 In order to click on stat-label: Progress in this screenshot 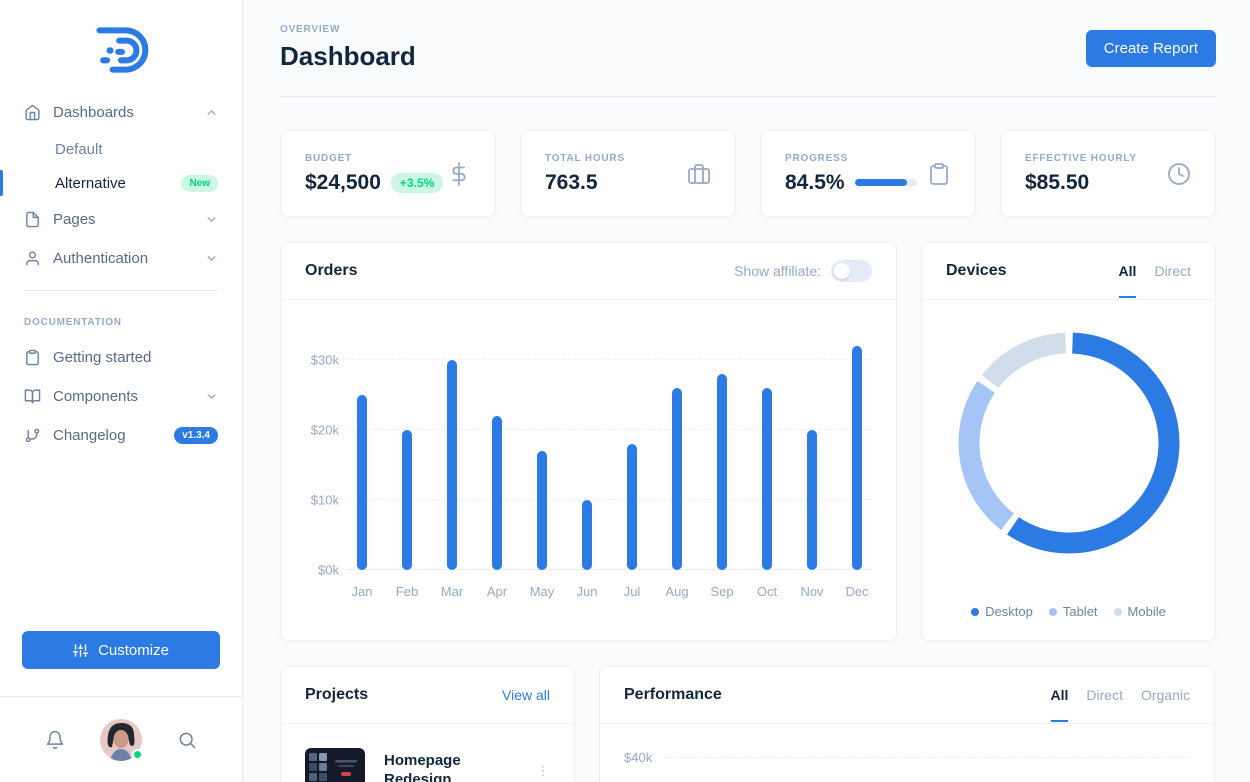, I will do `click(817, 158)`.